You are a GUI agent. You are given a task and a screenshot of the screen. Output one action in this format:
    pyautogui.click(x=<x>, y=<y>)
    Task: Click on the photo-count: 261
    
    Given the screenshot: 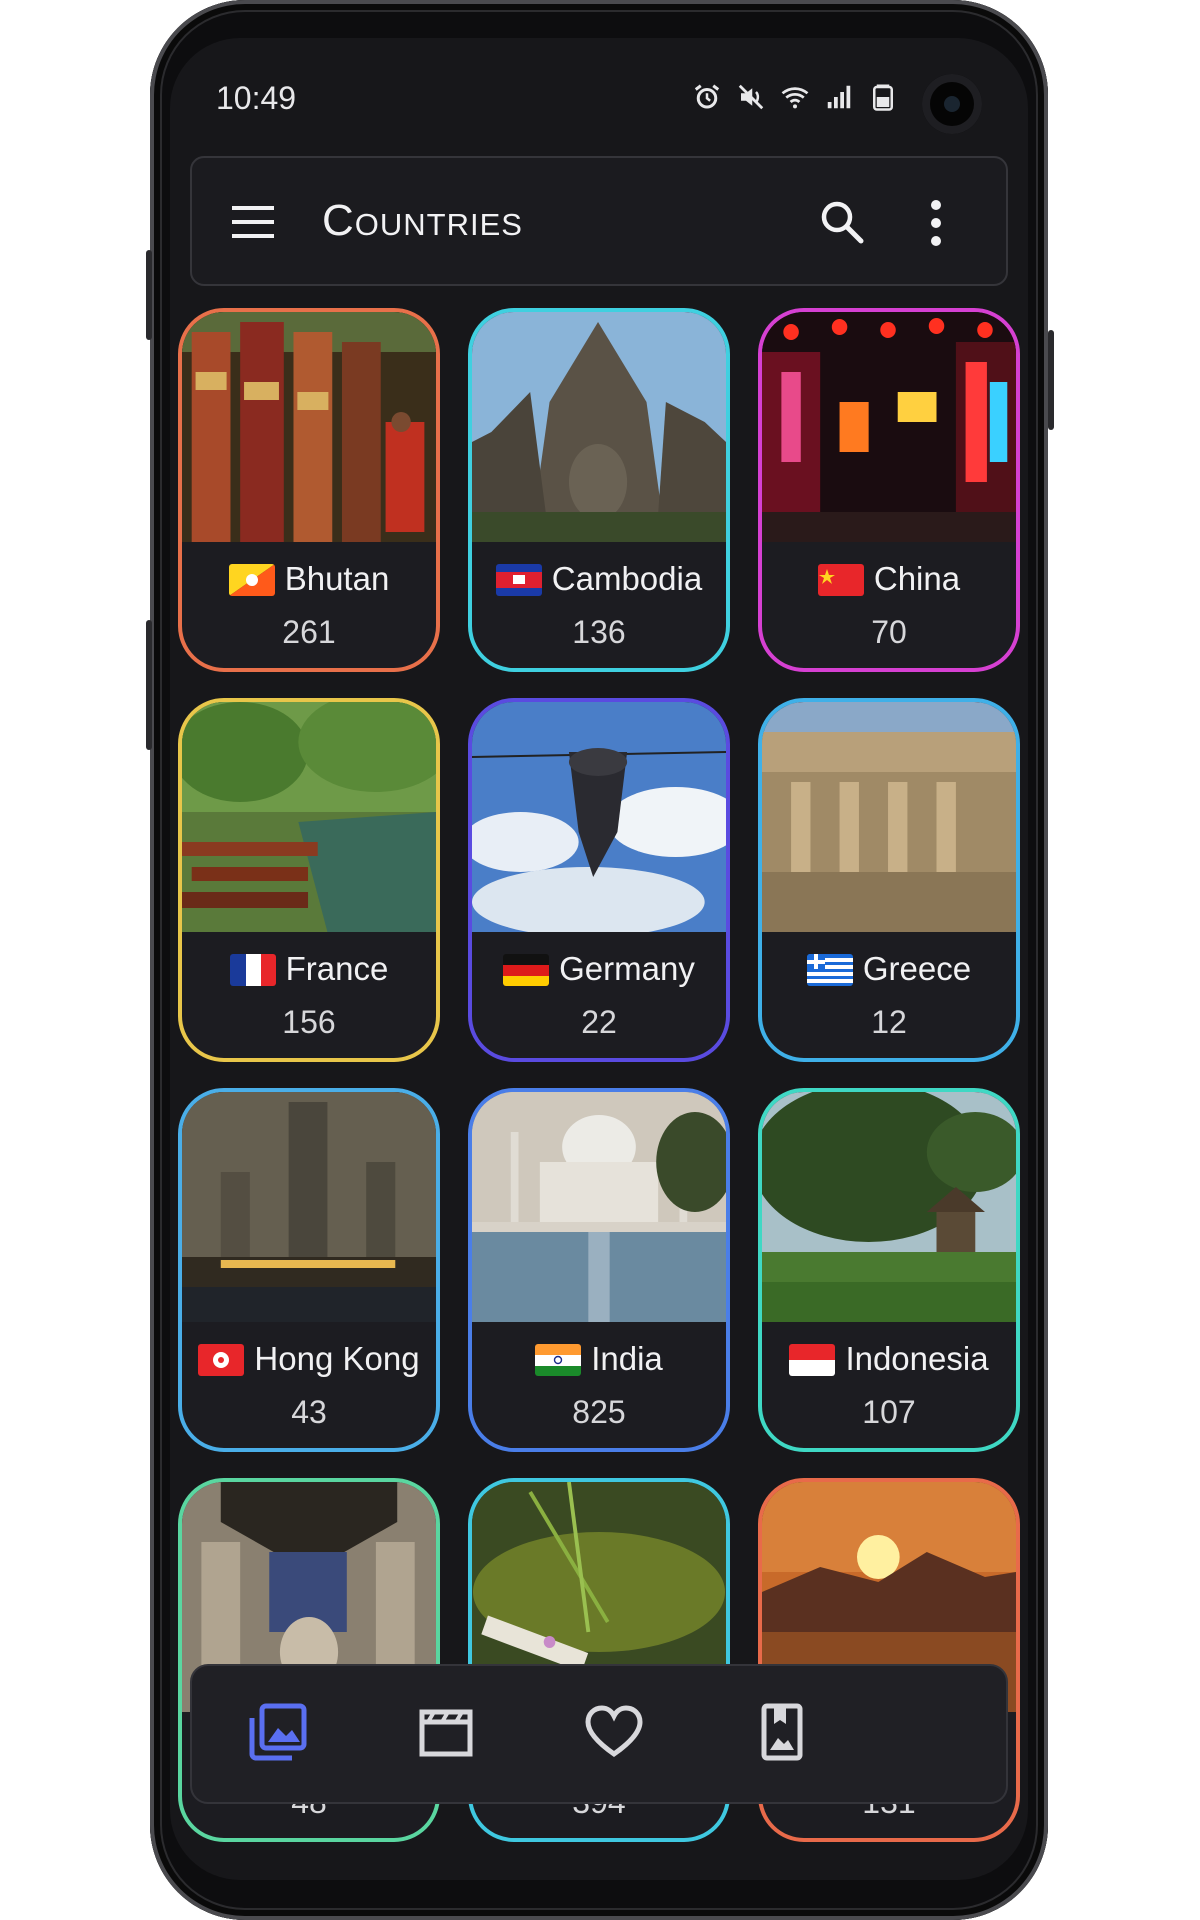 What is the action you would take?
    pyautogui.click(x=309, y=632)
    